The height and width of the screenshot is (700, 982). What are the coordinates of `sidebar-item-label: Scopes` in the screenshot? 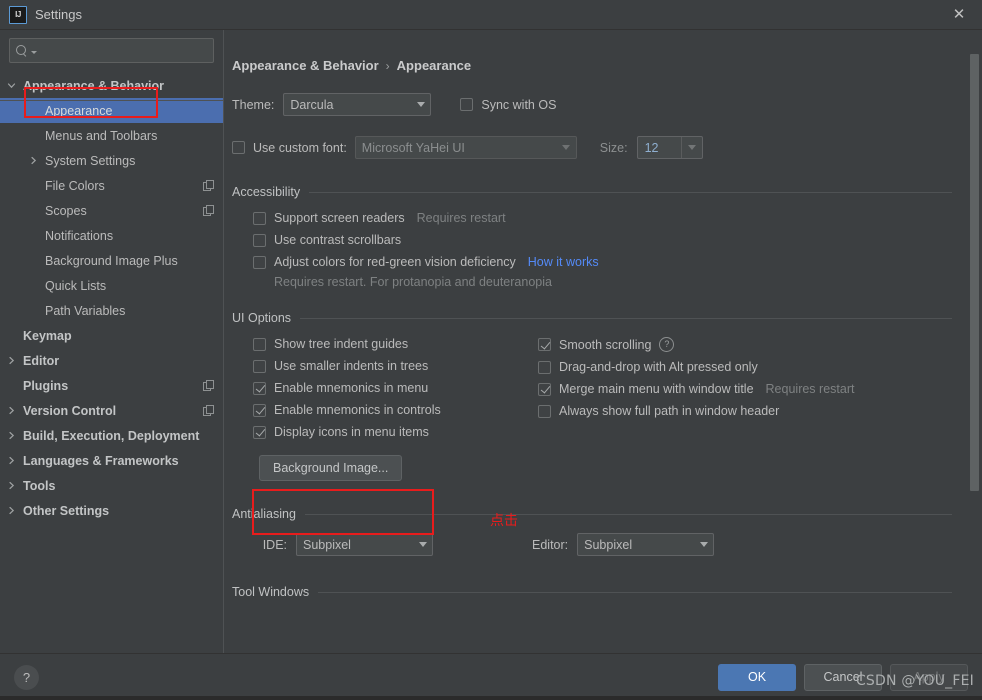 It's located at (66, 210).